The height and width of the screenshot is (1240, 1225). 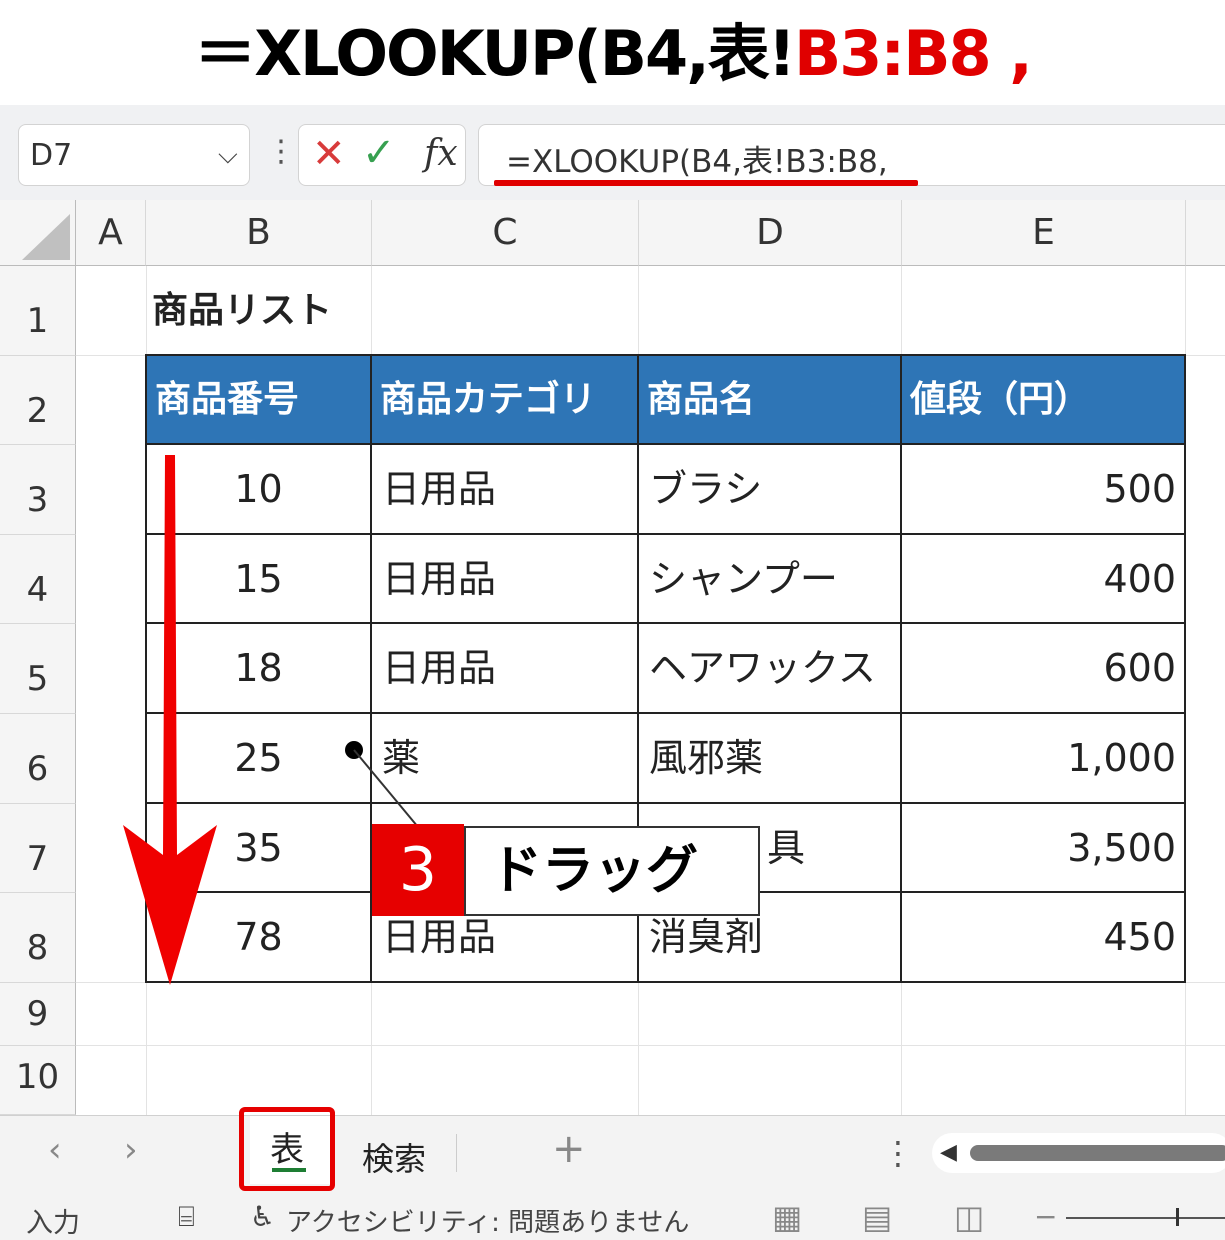 I want to click on row-header-5: 5, so click(x=38, y=669).